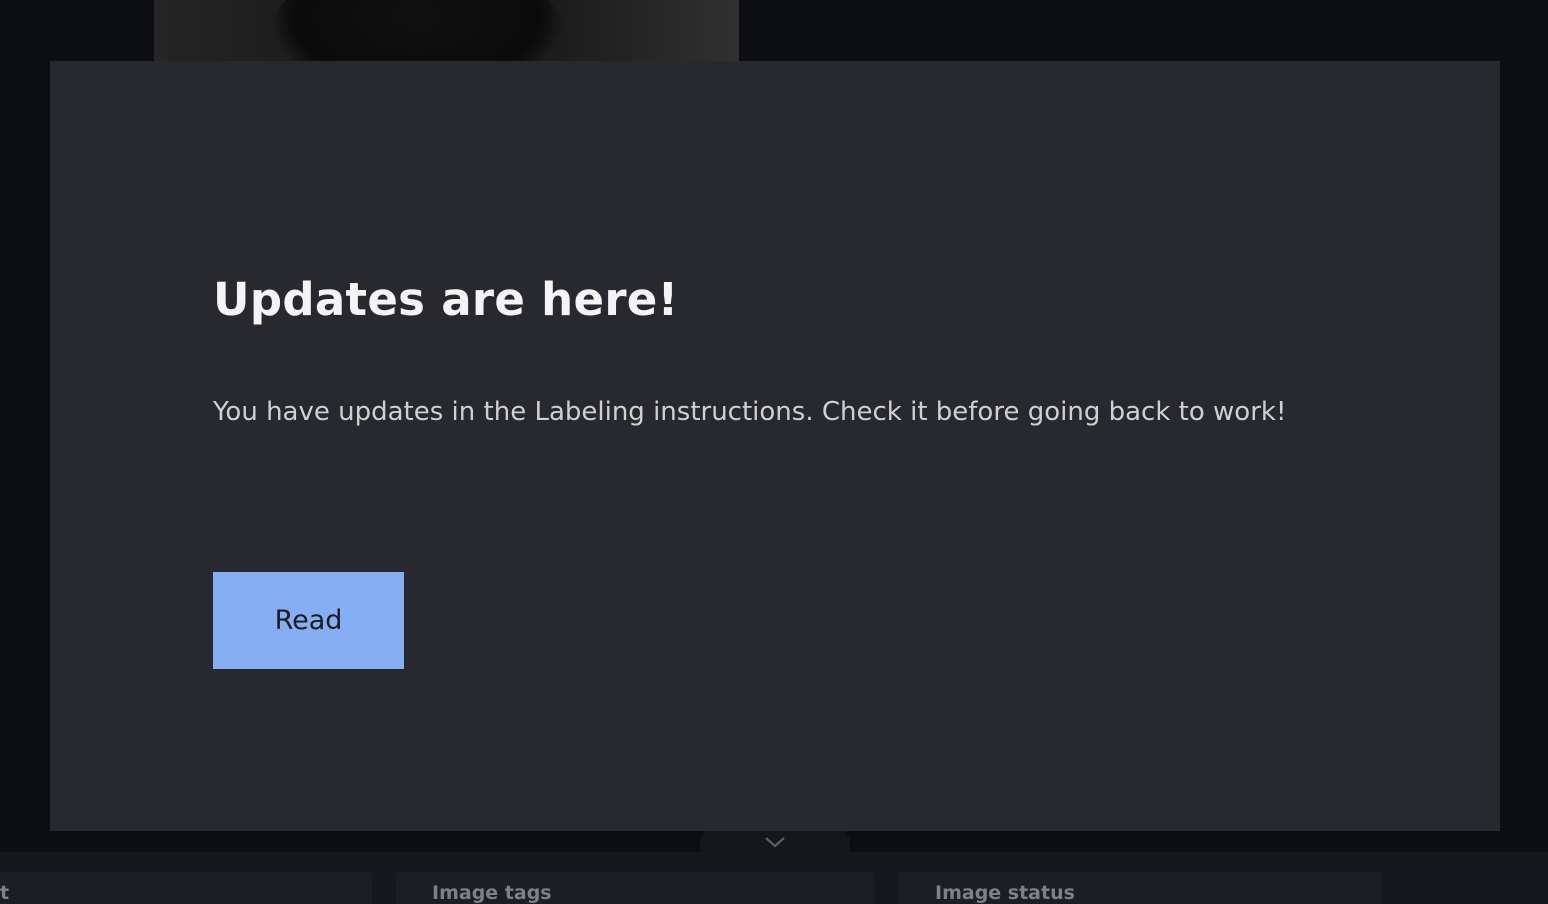 Image resolution: width=1548 pixels, height=904 pixels. What do you see at coordinates (5, 893) in the screenshot?
I see `left-field-label: t` at bounding box center [5, 893].